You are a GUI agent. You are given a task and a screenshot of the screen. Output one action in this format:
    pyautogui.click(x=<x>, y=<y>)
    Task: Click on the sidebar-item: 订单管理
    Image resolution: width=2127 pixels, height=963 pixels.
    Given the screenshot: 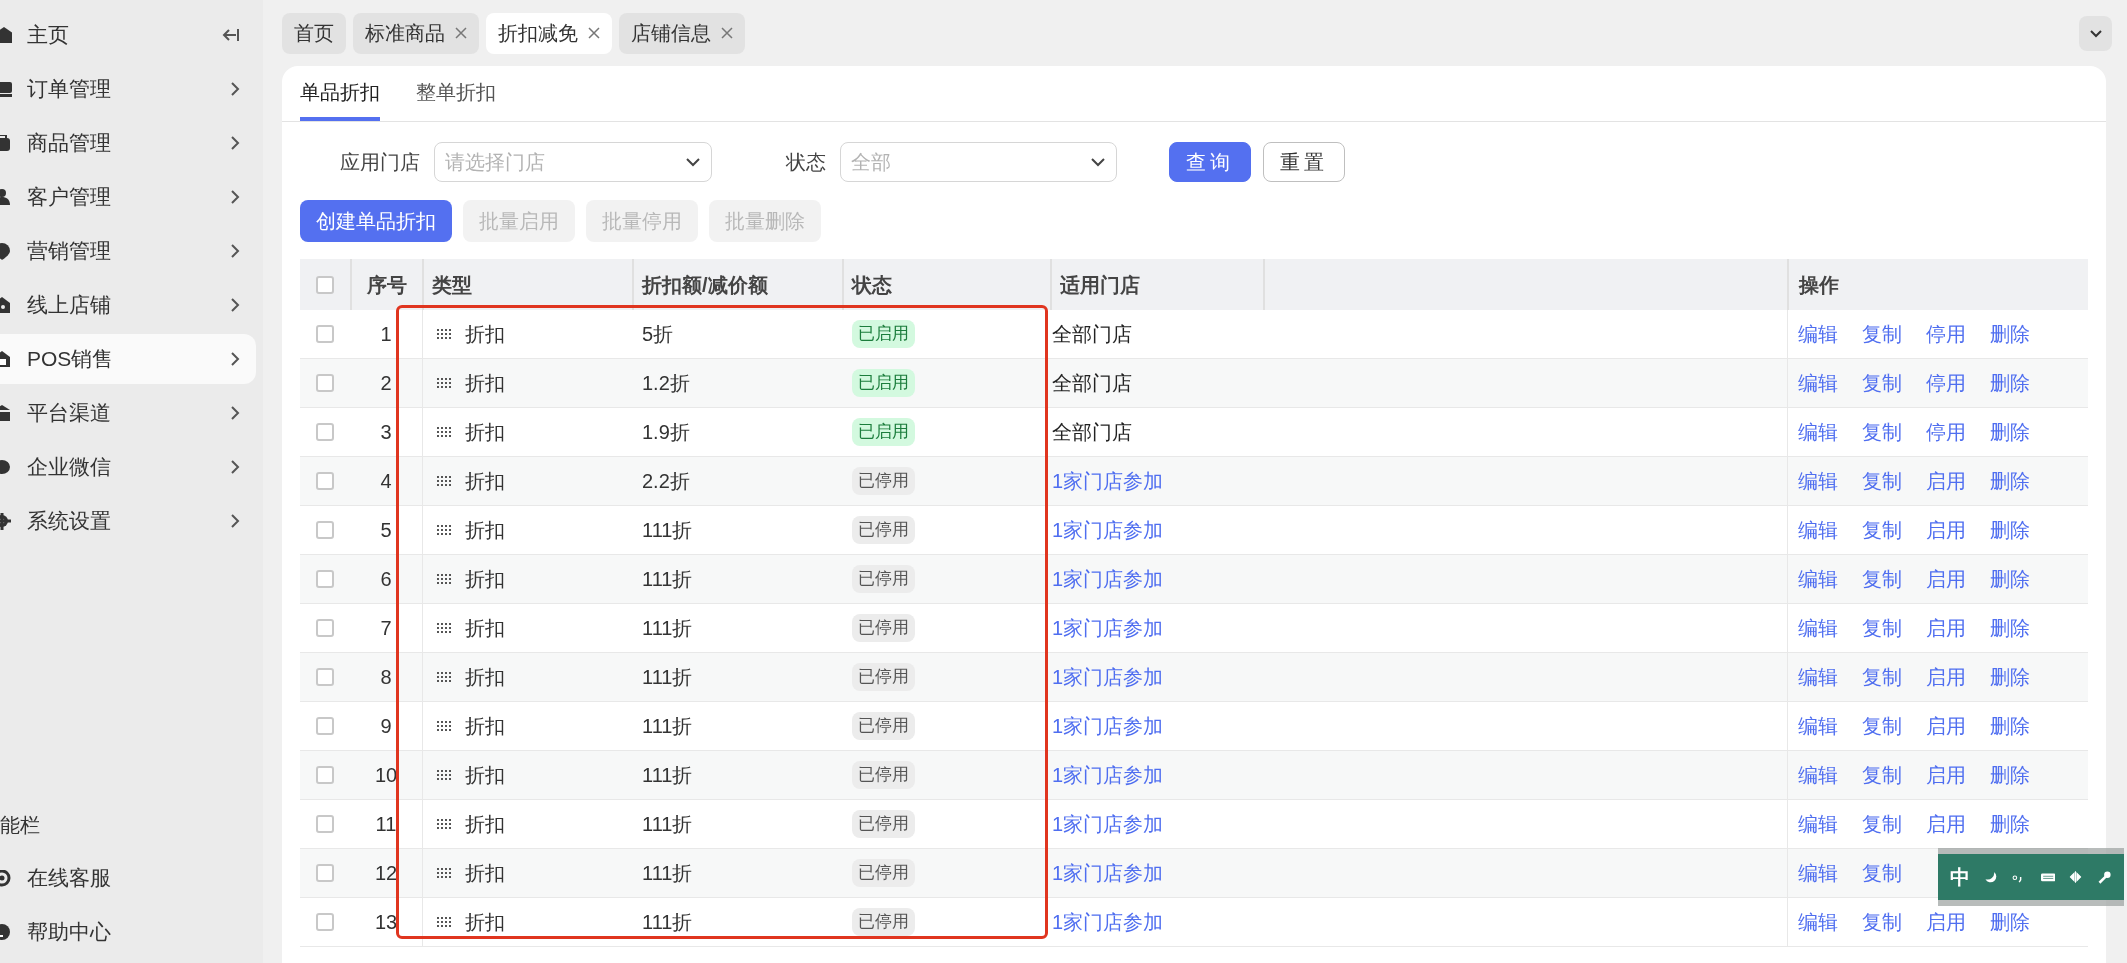 What is the action you would take?
    pyautogui.click(x=128, y=89)
    